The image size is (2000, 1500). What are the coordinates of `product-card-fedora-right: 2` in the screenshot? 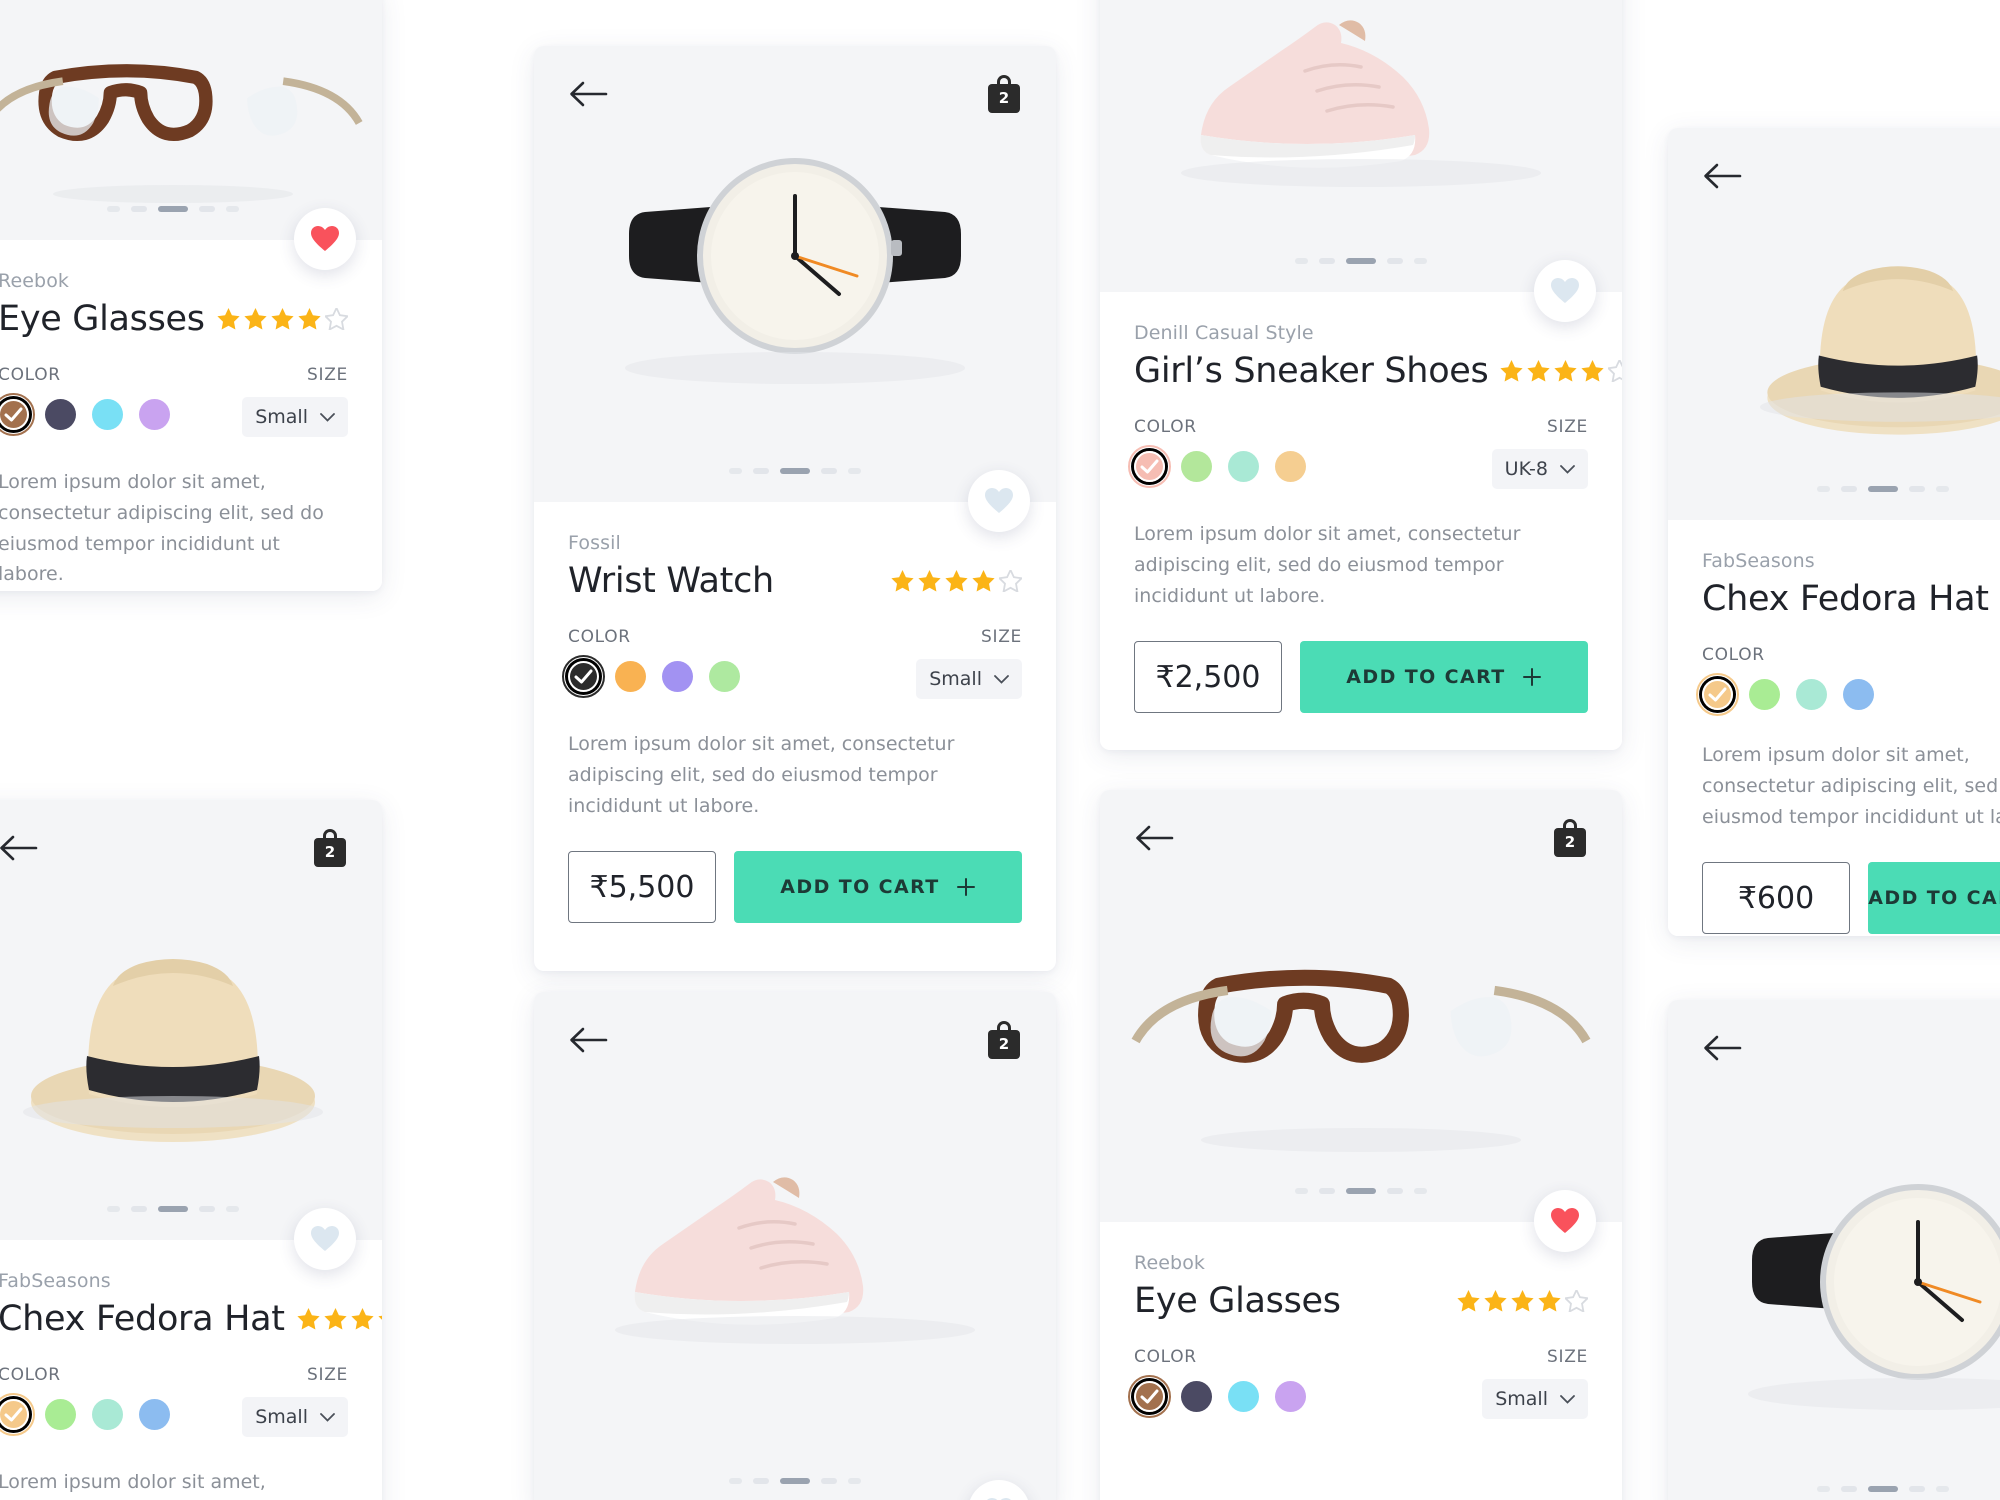 It's located at (1834, 532).